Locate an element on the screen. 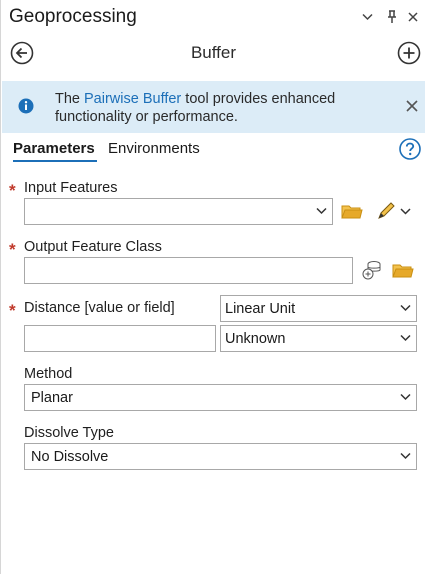 This screenshot has width=425, height=574. output-feature-class-label: Output Feature Class is located at coordinates (93, 247).